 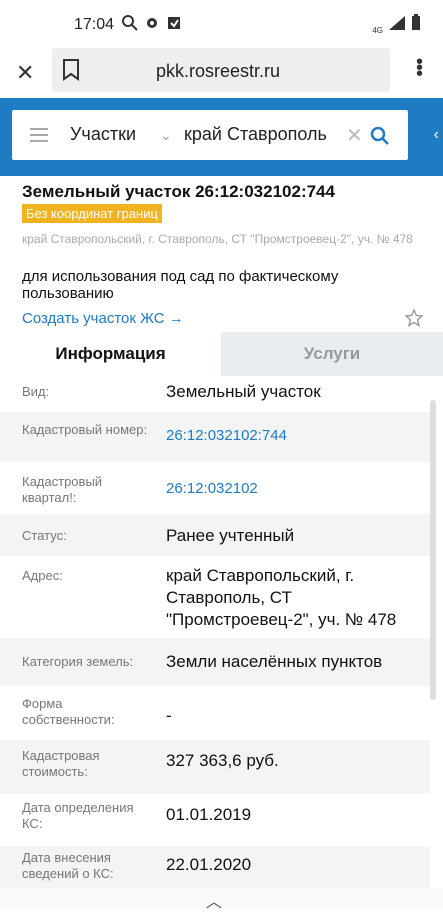 I want to click on table-row: Дата внесения сведений о КС: 22.01.2020, so click(x=215, y=867).